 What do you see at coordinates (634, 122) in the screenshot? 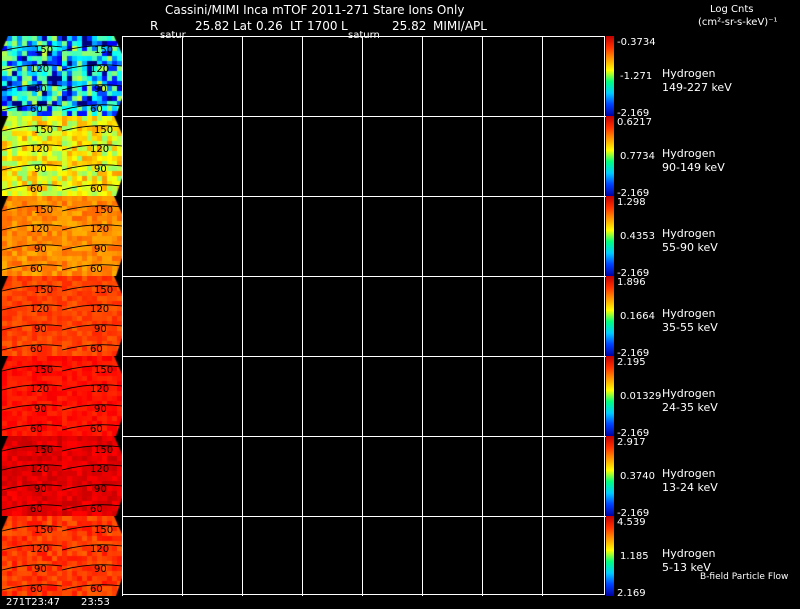
I see `colorbar-max: 0.6217` at bounding box center [634, 122].